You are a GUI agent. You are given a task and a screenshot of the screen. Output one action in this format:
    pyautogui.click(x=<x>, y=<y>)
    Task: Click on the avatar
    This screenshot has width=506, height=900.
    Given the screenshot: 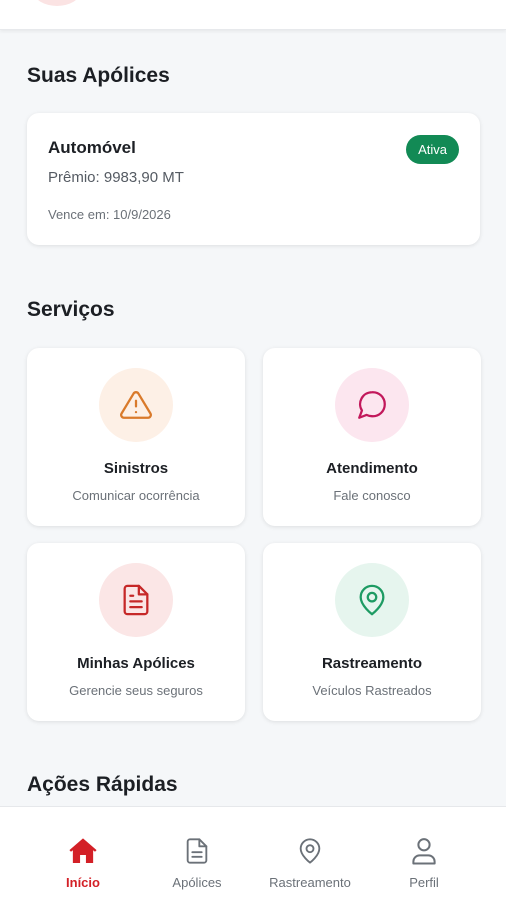 What is the action you would take?
    pyautogui.click(x=57, y=3)
    